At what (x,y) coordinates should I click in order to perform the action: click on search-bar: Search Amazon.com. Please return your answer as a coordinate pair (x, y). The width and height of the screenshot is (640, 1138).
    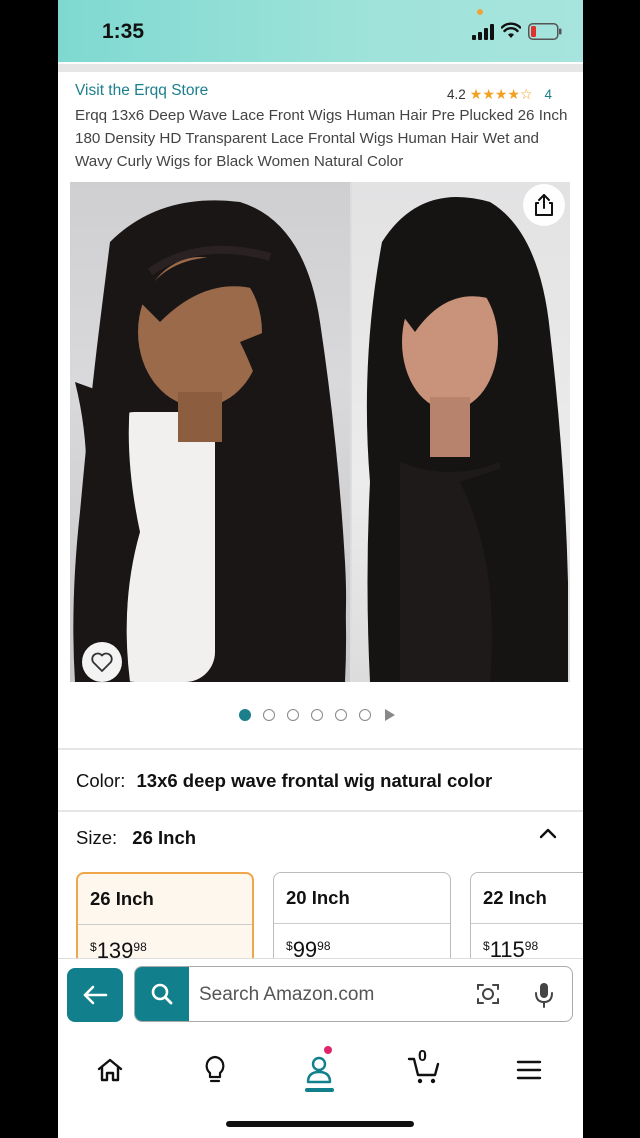
    Looking at the image, I should click on (353, 994).